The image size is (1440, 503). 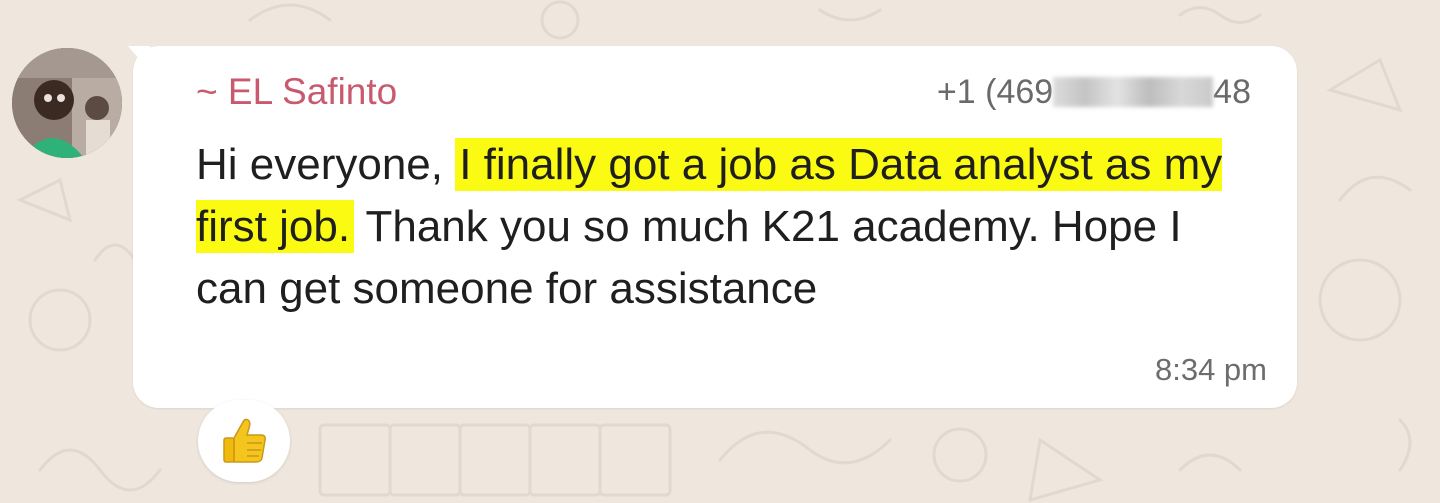 I want to click on message-text-before: Hi everyone,, so click(x=326, y=164).